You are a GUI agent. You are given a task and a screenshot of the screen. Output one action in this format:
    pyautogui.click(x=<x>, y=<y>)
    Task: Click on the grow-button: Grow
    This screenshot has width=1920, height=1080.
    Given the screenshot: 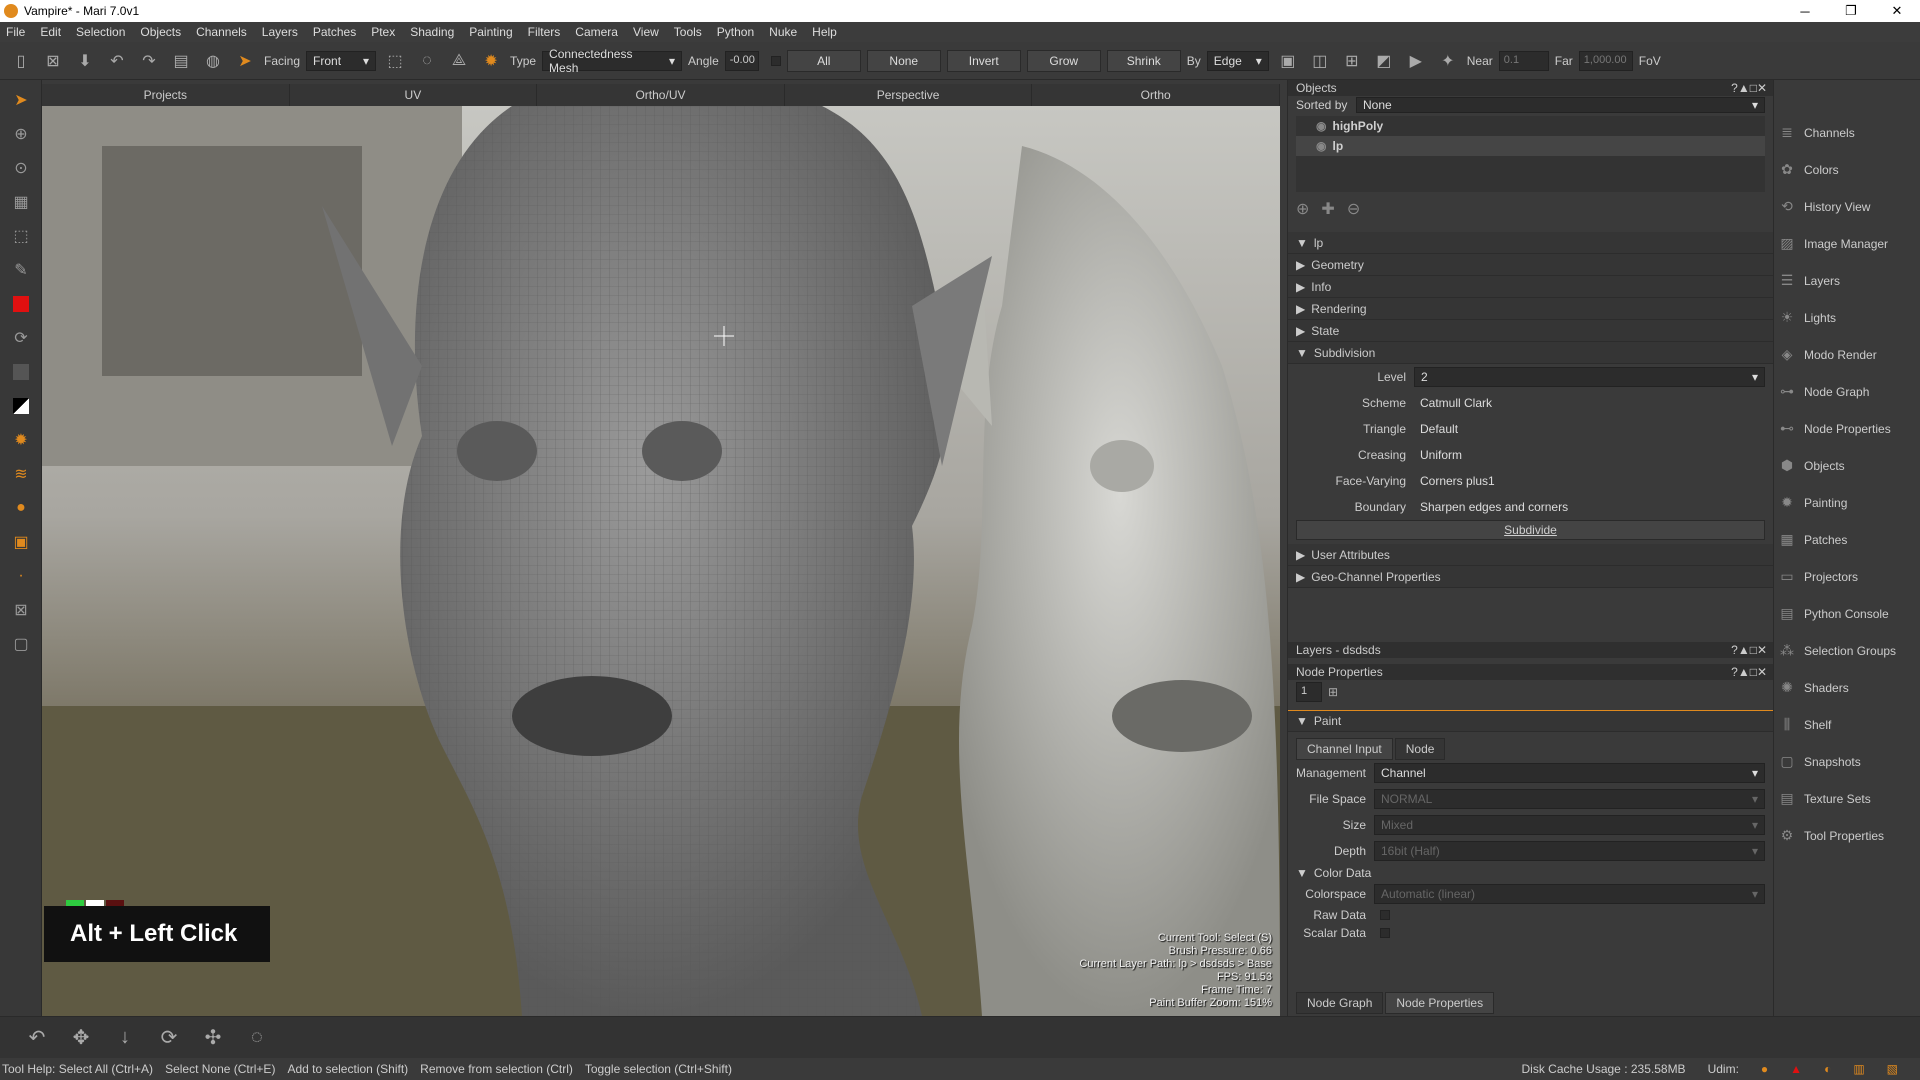 What is the action you would take?
    pyautogui.click(x=1063, y=60)
    